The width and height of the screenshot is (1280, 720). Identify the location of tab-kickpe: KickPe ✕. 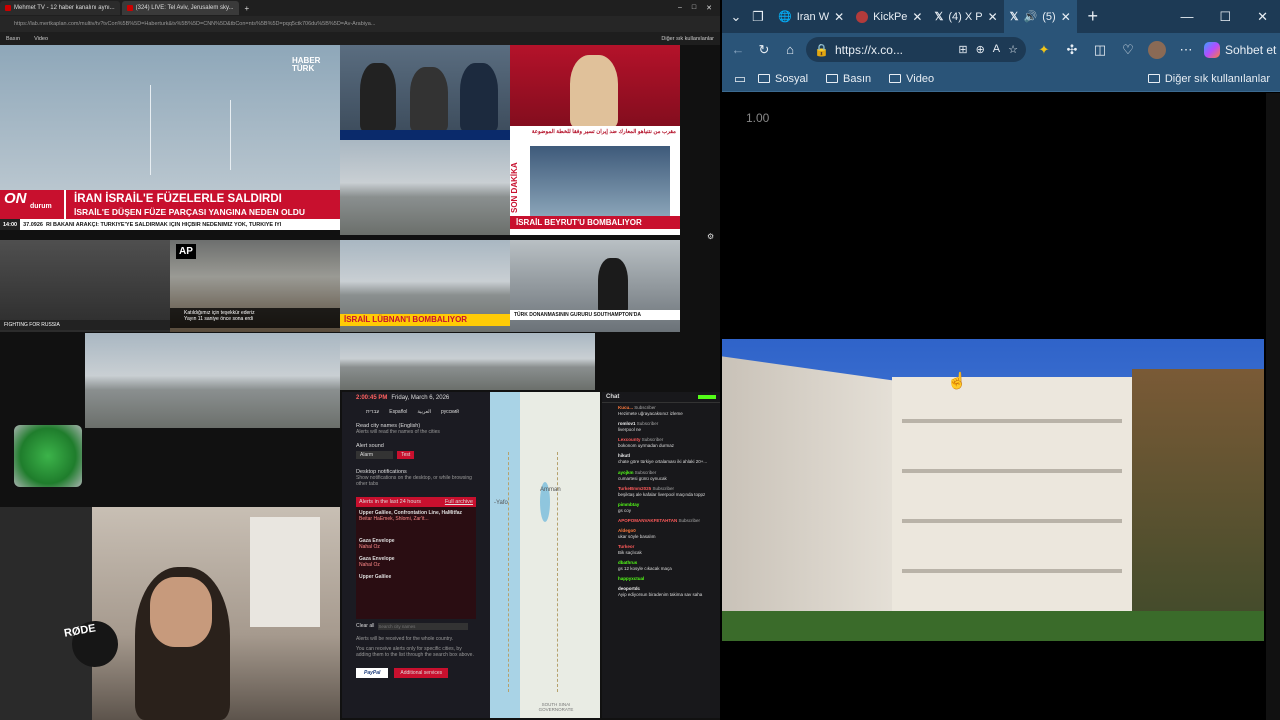
(889, 16).